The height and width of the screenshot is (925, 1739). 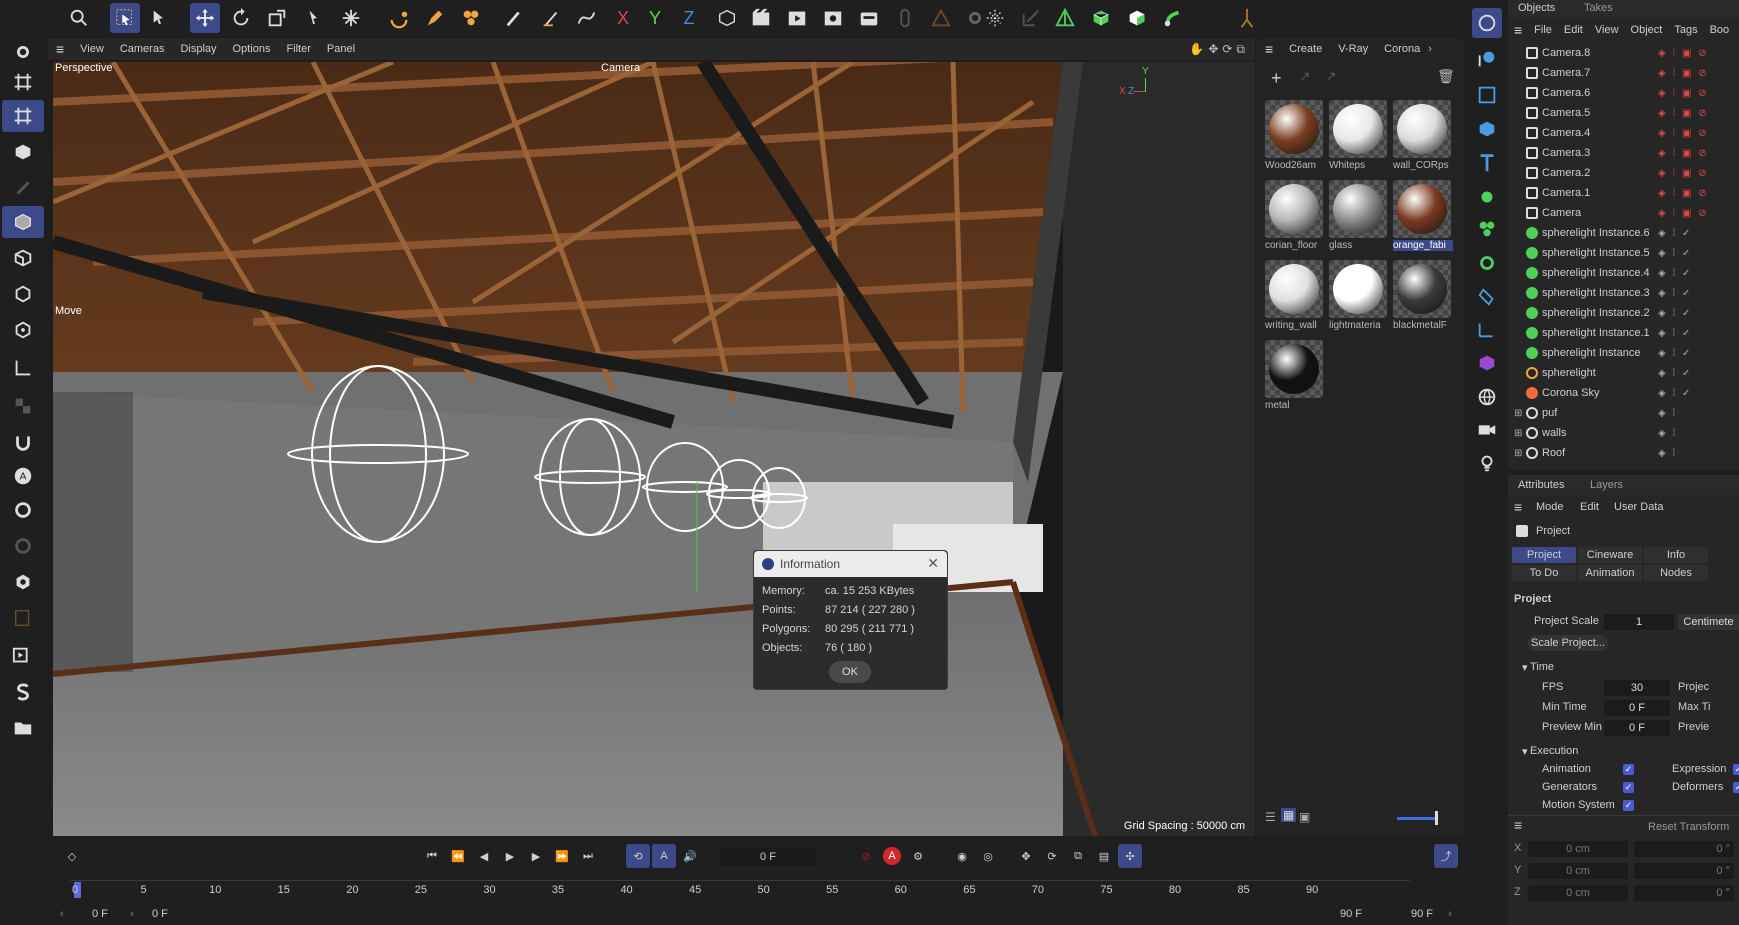 I want to click on object-row: Camera.1 ◈ ⁞ ▣ ⊘, so click(x=1623, y=193).